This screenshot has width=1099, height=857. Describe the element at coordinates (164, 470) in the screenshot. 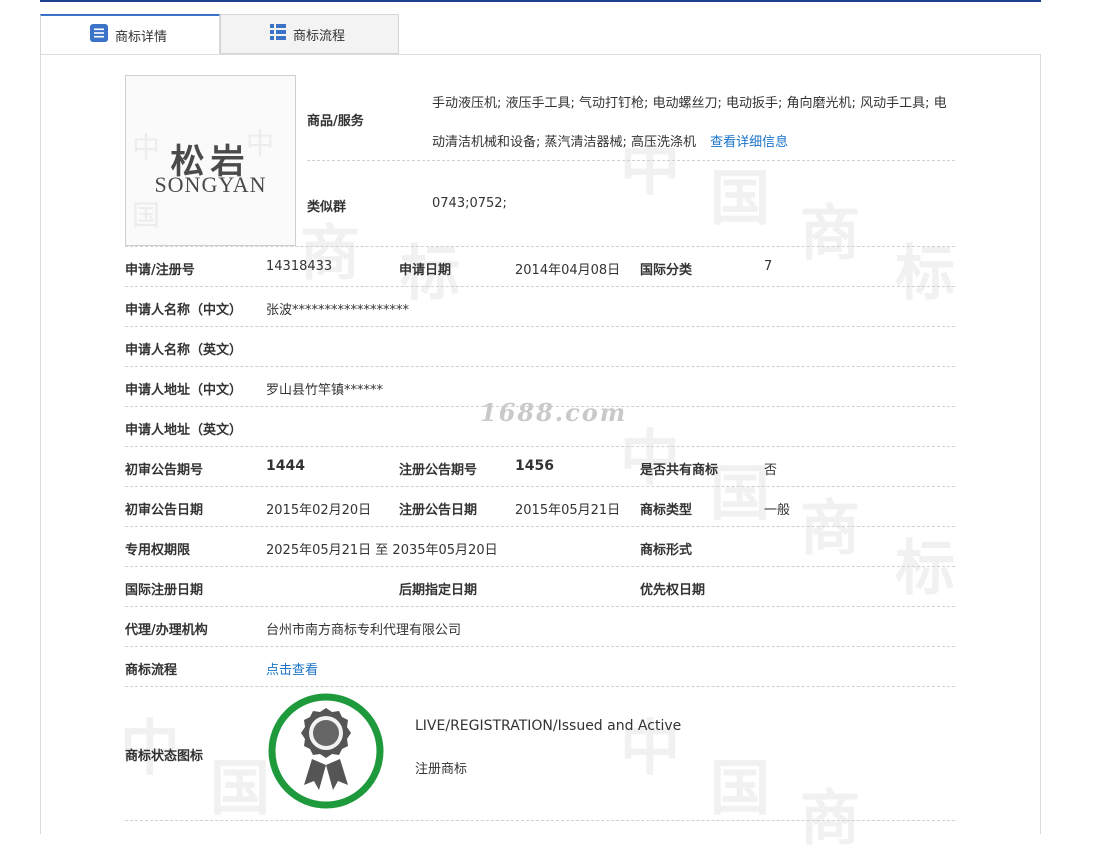

I see `prelim-no-label: 初审公告期号` at that location.